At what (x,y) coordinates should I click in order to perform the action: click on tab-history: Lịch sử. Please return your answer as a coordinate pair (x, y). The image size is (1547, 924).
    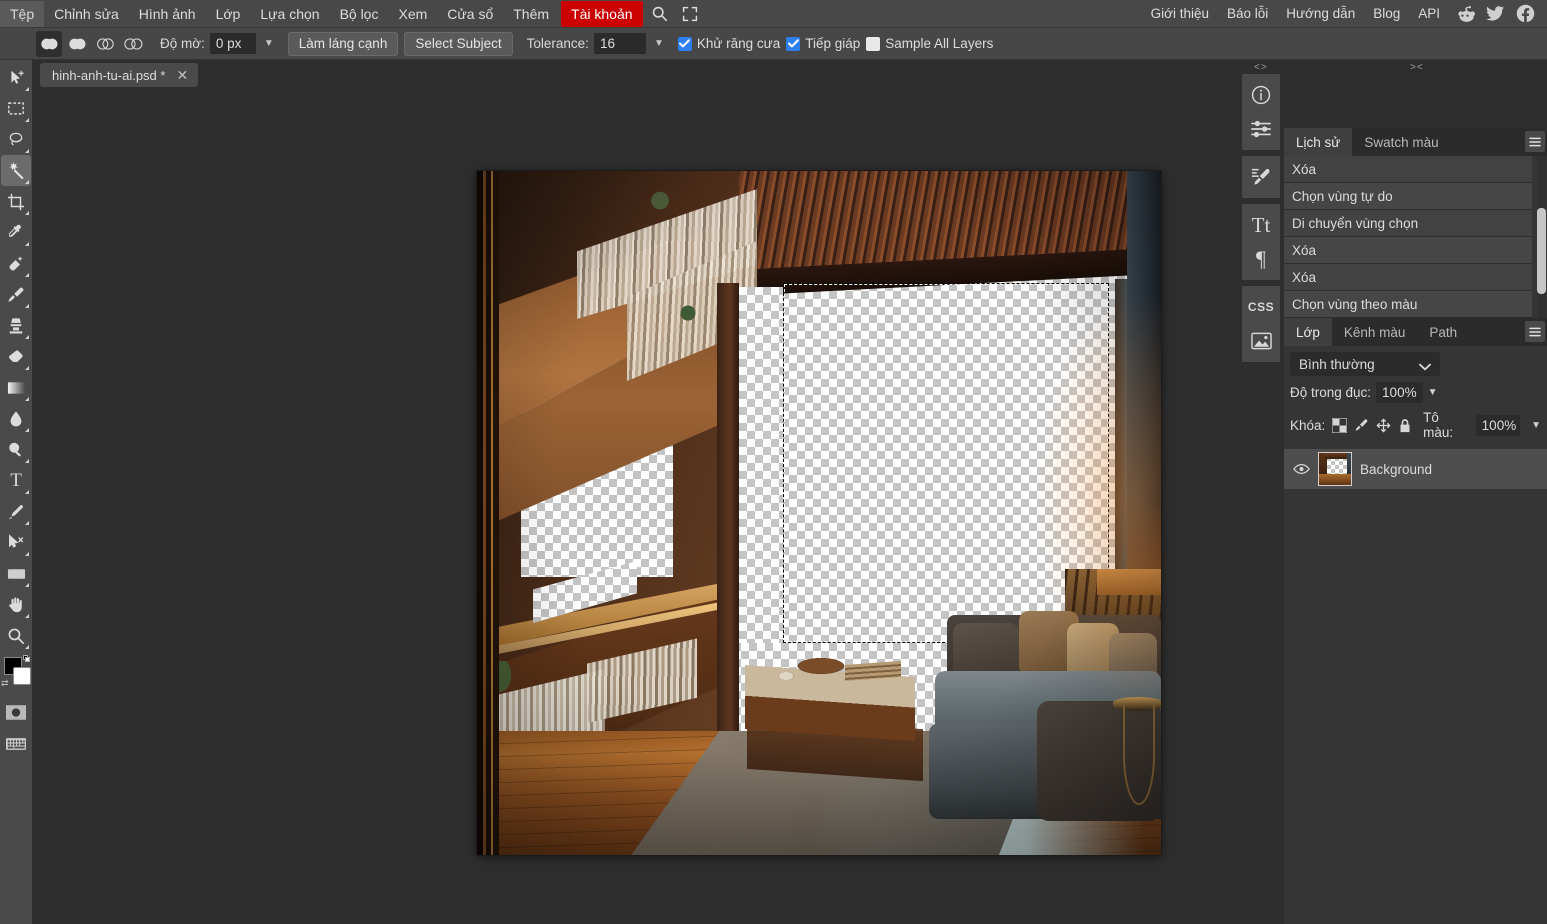
    Looking at the image, I should click on (1318, 142).